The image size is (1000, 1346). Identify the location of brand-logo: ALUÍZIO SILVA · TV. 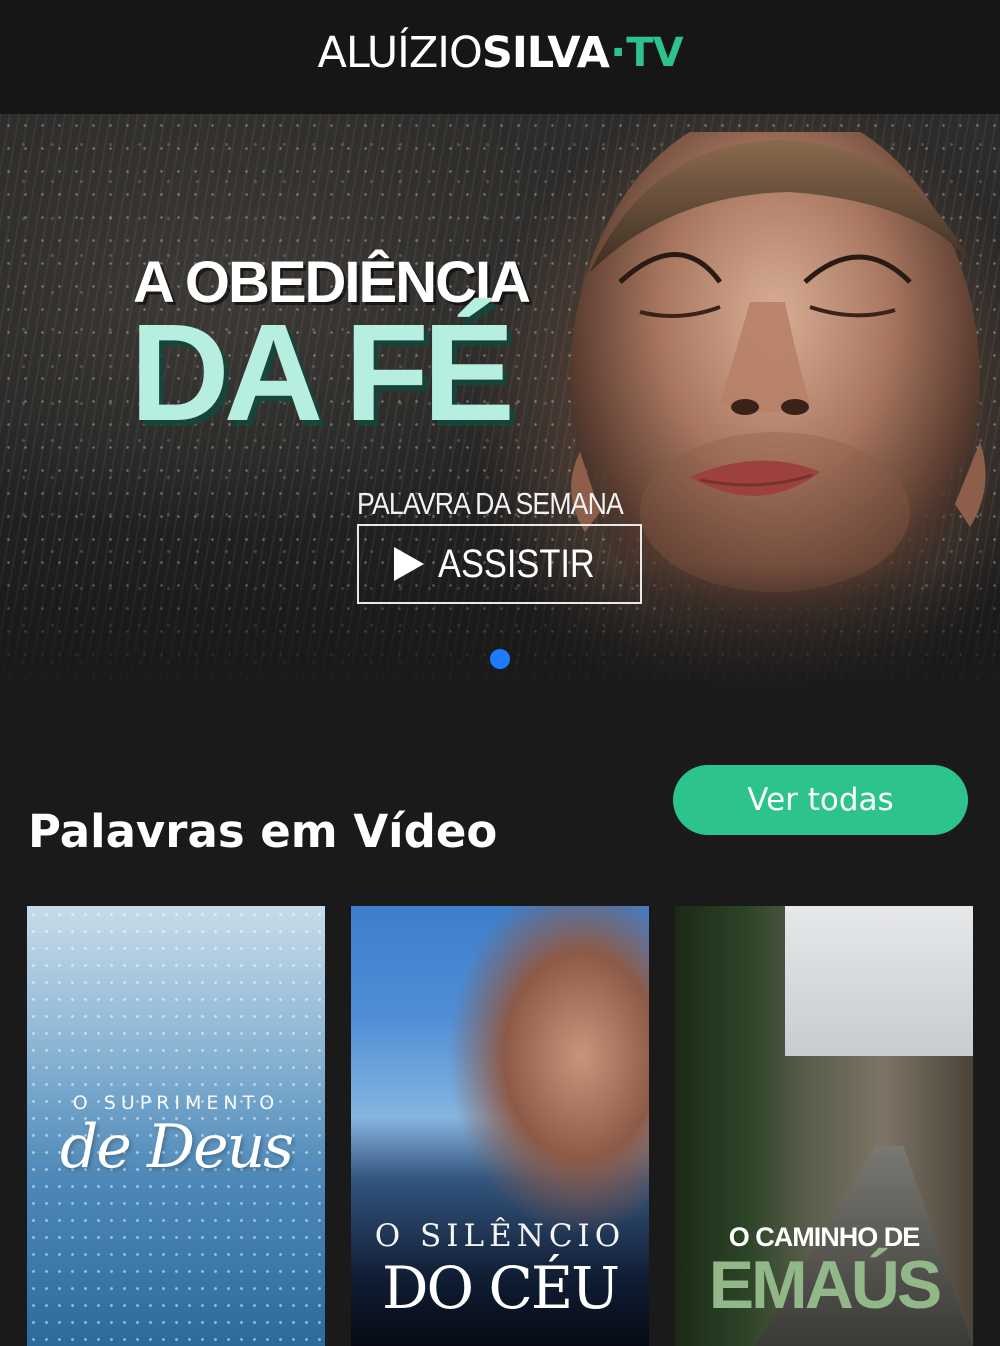
(500, 52).